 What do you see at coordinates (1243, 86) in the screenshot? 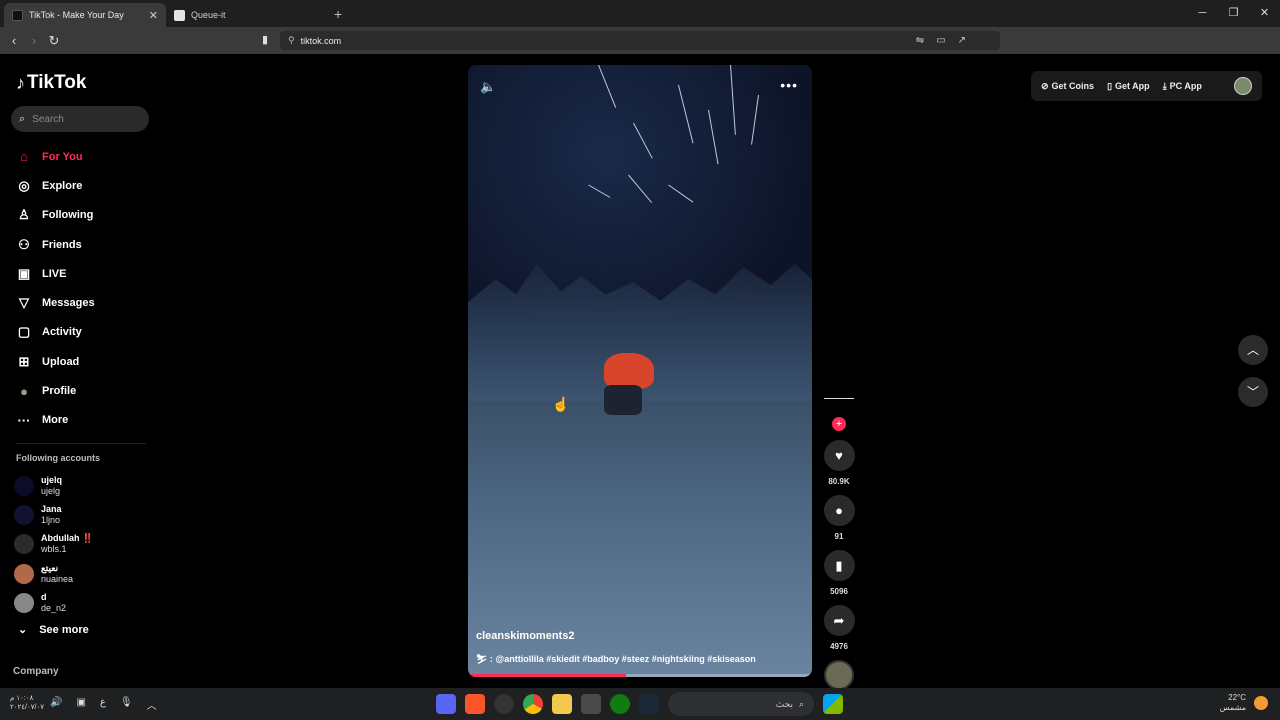
I see `user-avatar` at bounding box center [1243, 86].